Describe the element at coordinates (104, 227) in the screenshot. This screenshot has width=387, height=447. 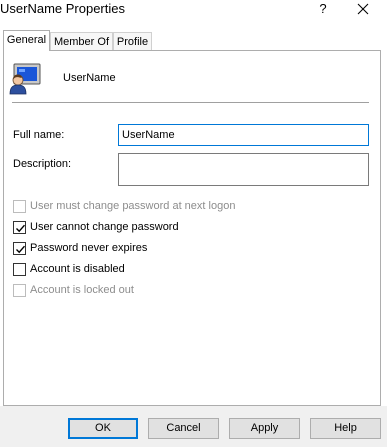
I see `checkbox-label: User cannot change password` at that location.